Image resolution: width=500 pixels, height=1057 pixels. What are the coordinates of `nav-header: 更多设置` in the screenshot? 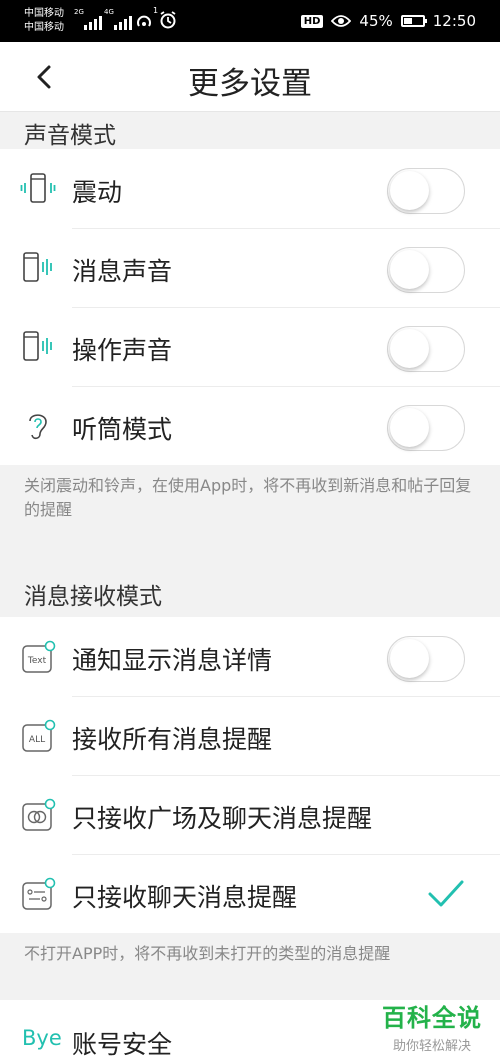 It's located at (250, 77).